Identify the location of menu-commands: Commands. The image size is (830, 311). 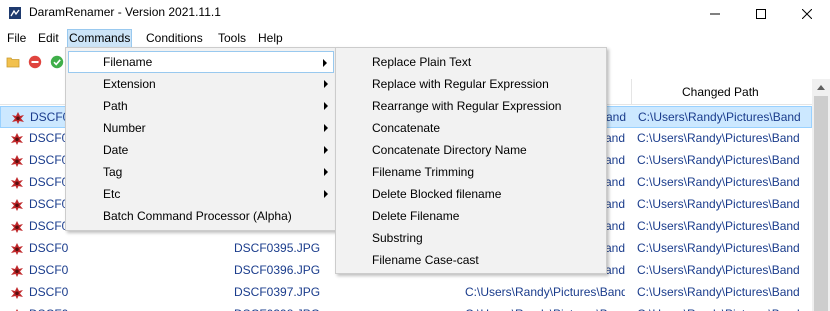
(100, 38).